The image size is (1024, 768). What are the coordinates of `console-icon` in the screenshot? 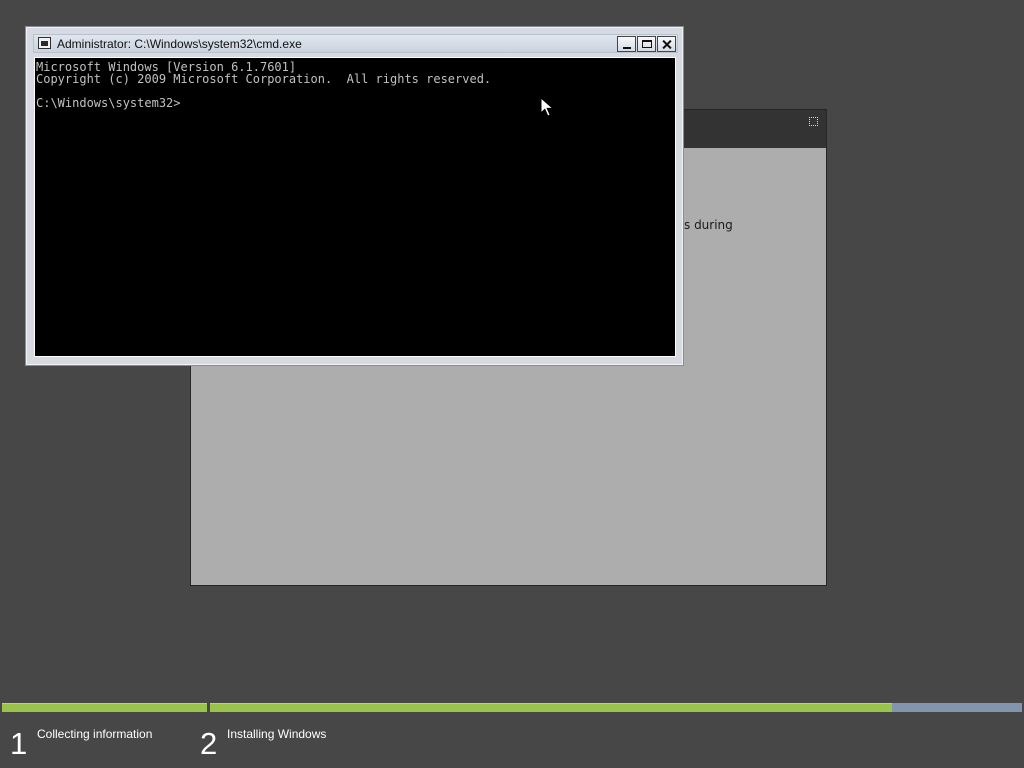 It's located at (44, 43).